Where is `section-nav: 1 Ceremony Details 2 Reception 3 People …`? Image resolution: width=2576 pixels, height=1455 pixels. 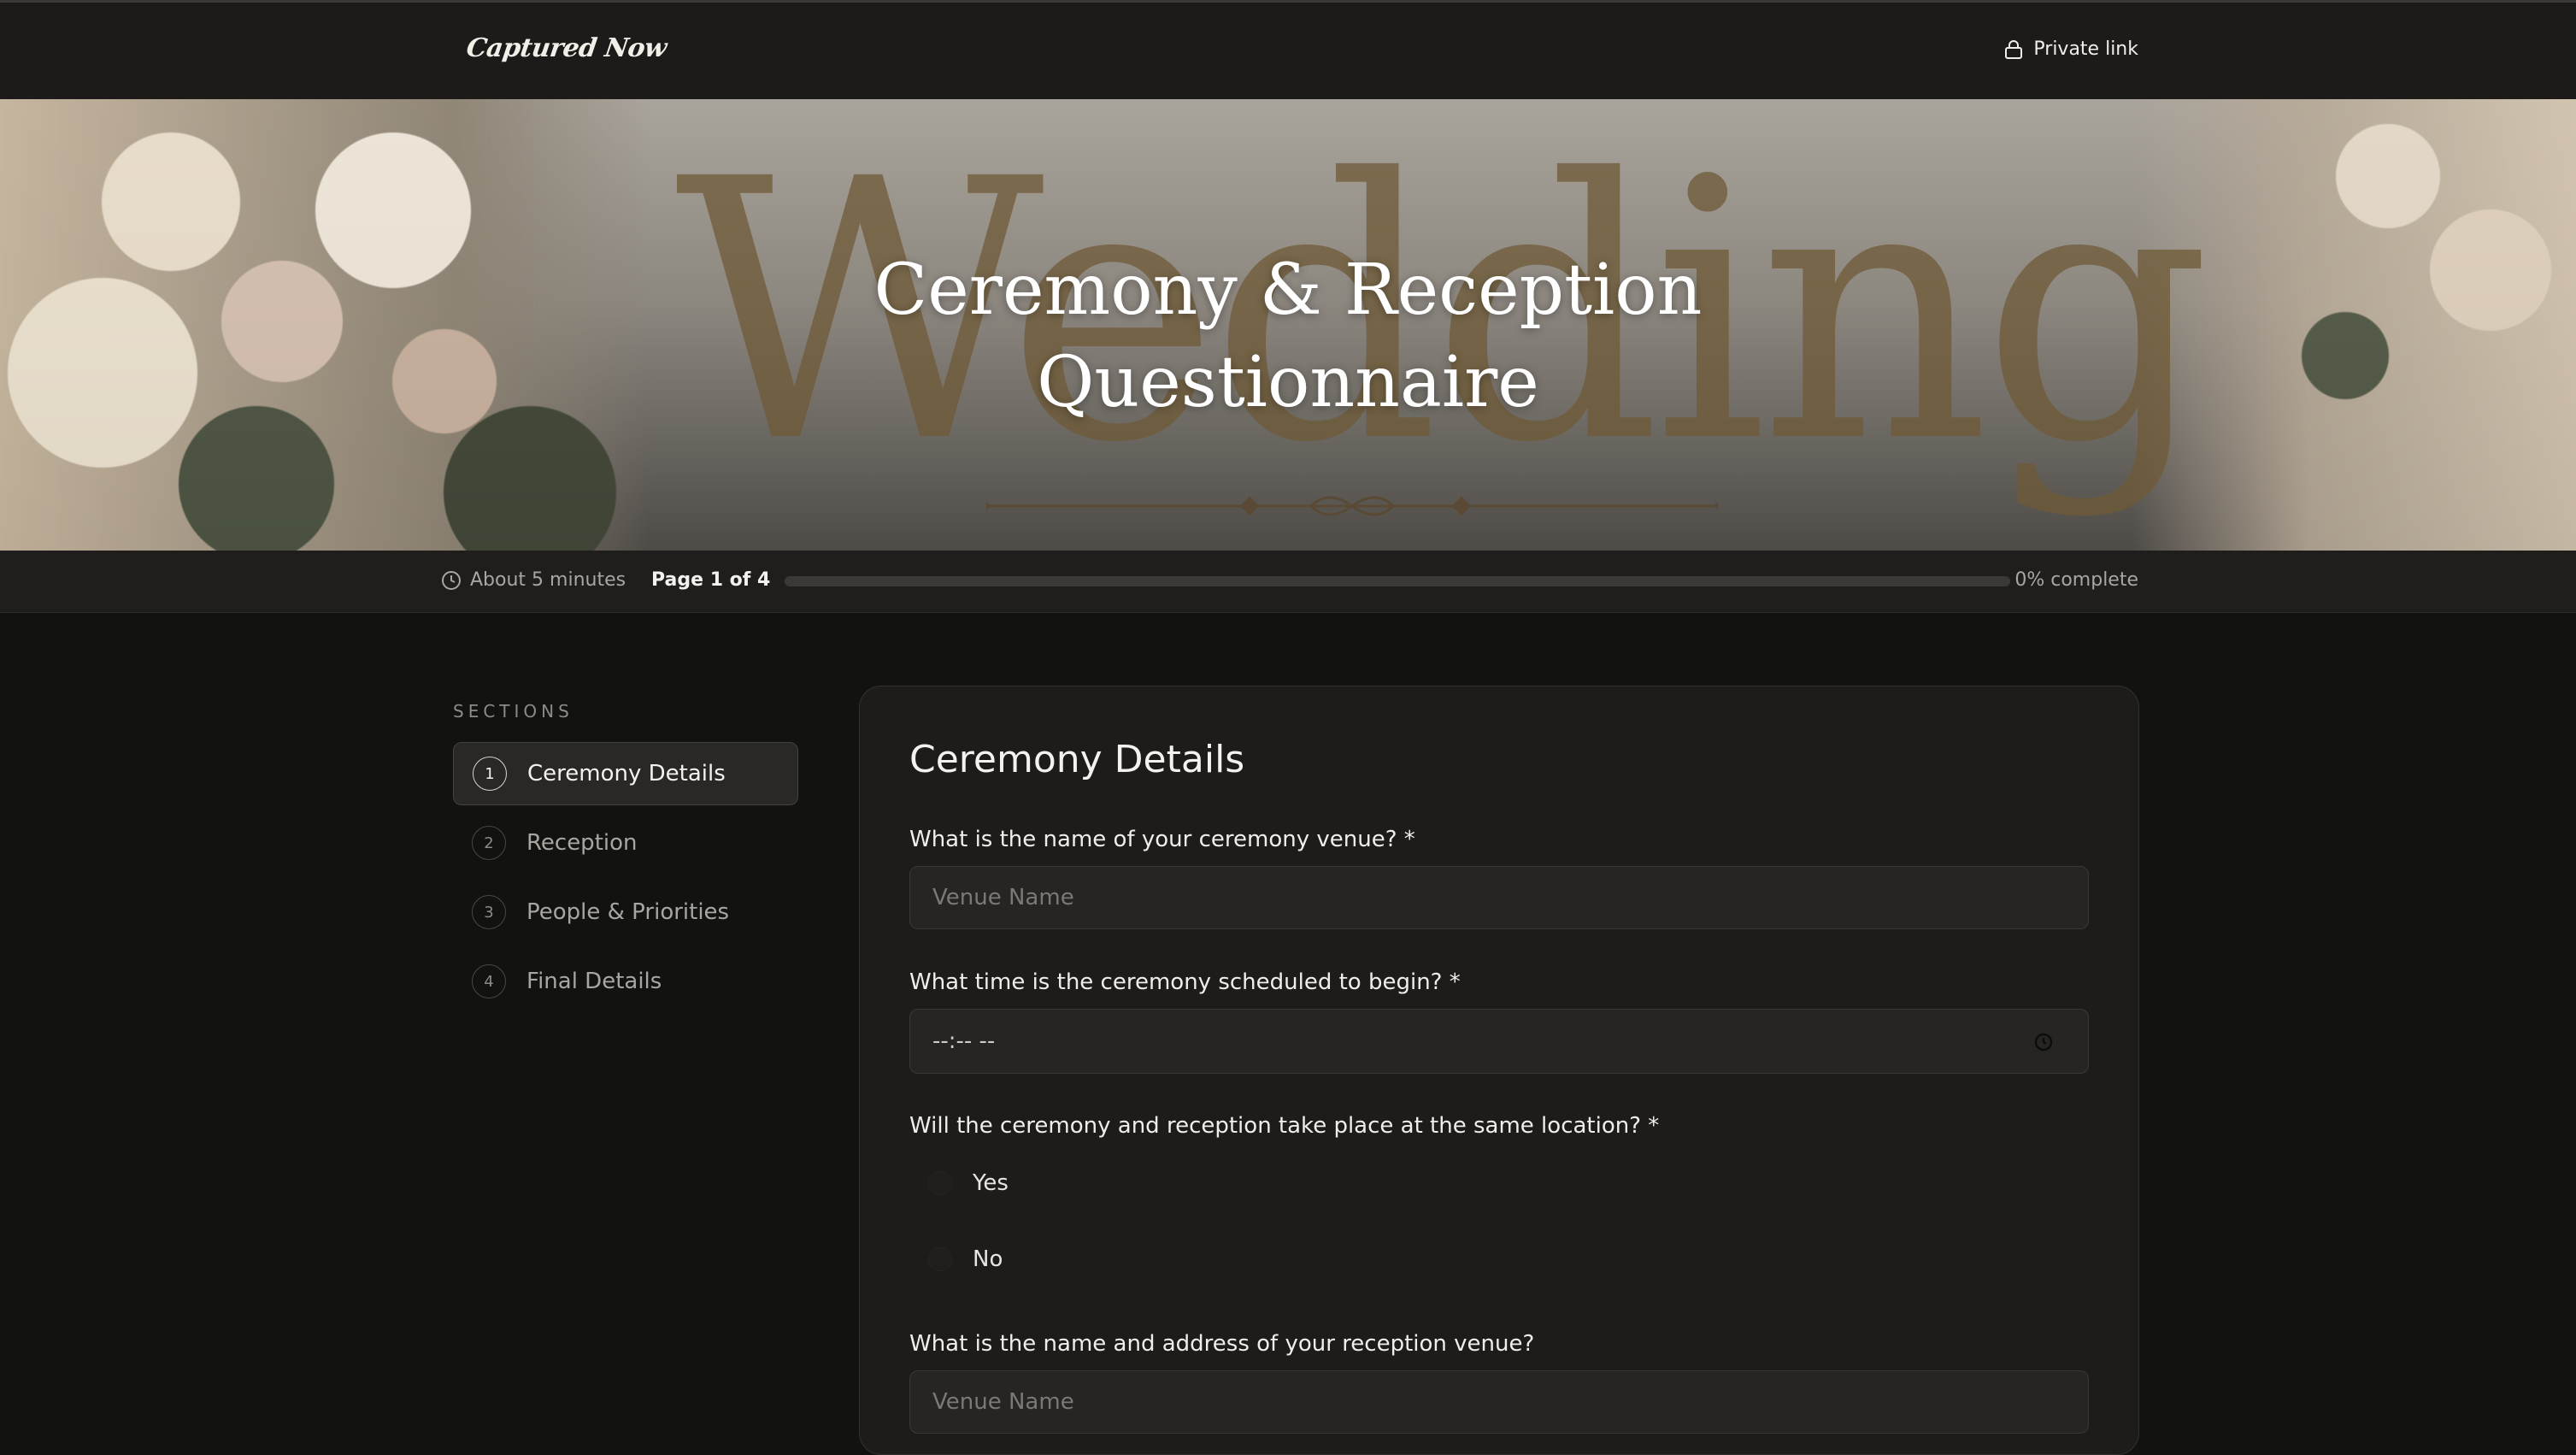
section-nav: 1 Ceremony Details 2 Reception 3 People … is located at coordinates (625, 880).